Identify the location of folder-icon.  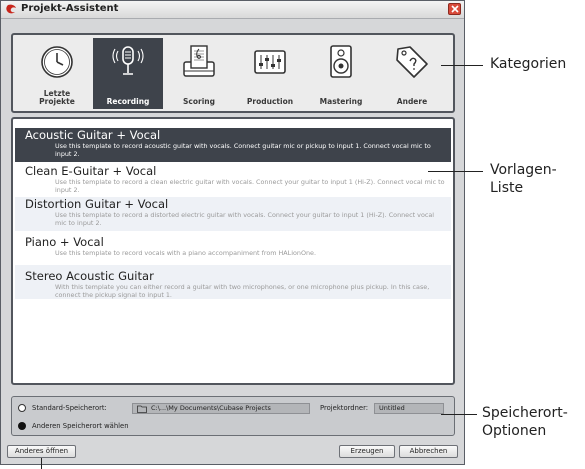
(142, 409).